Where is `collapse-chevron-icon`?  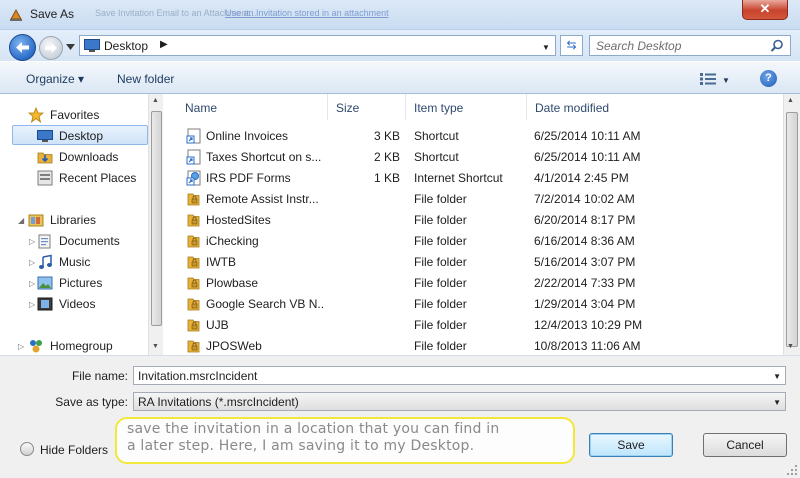 collapse-chevron-icon is located at coordinates (27, 449).